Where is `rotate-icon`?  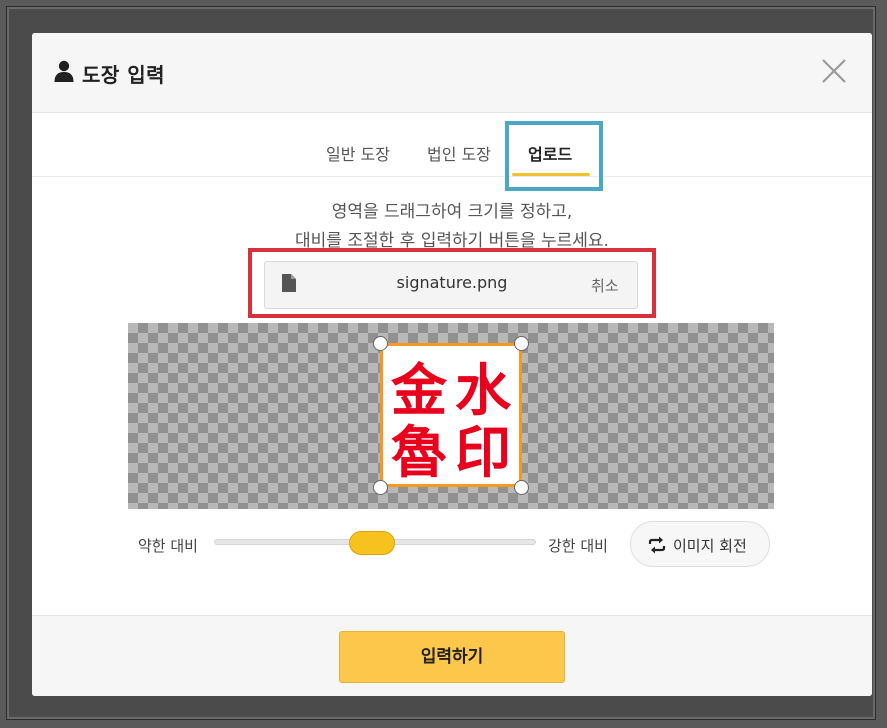 rotate-icon is located at coordinates (657, 545).